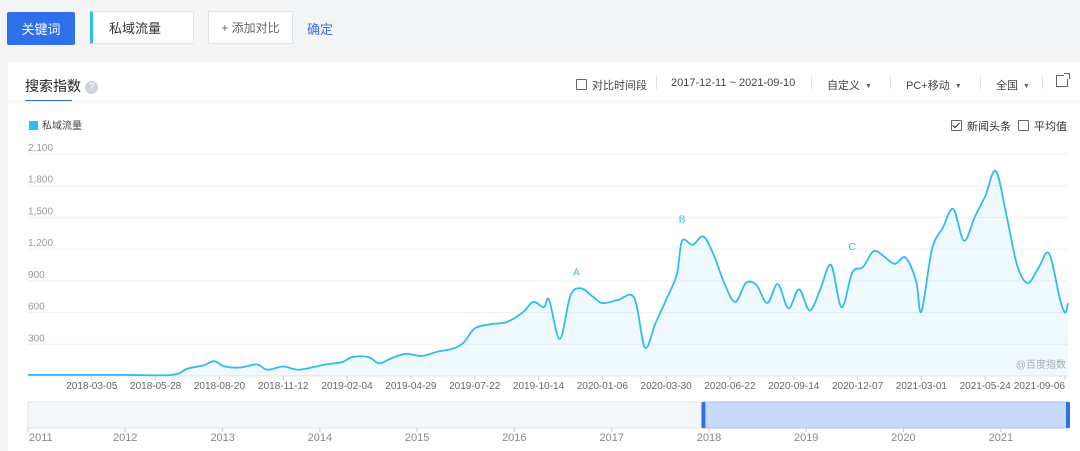 This screenshot has width=1080, height=451. Describe the element at coordinates (986, 386) in the screenshot. I see `x-tick-label: 2021-05-24` at that location.